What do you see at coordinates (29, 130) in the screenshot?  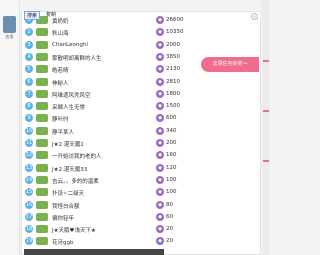 I see `rank-badge: 10` at bounding box center [29, 130].